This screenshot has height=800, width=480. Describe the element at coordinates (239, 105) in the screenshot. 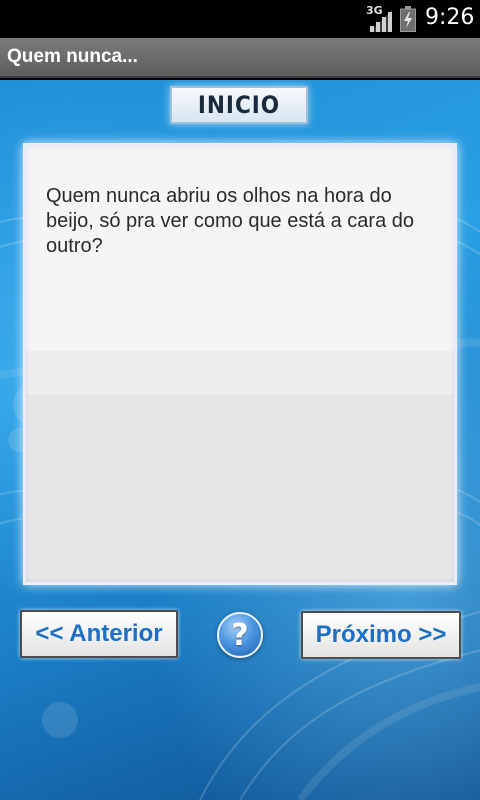

I see `inicio-button: INICIO` at that location.